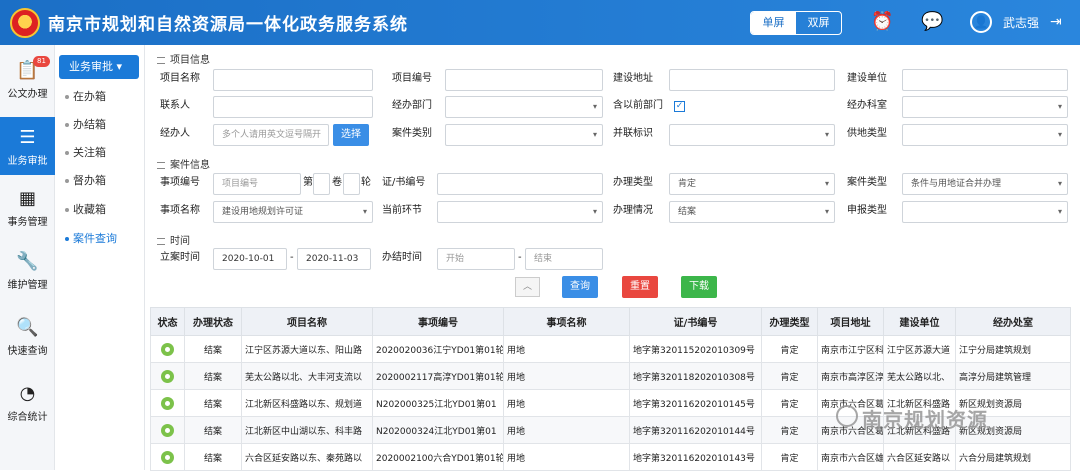 The image size is (1080, 471). I want to click on nav-label: 业务审批, so click(27, 161).